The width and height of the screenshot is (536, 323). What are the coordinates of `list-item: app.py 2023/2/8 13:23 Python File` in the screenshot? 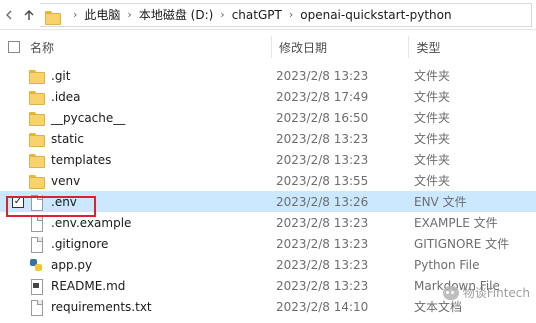 It's located at (268, 264).